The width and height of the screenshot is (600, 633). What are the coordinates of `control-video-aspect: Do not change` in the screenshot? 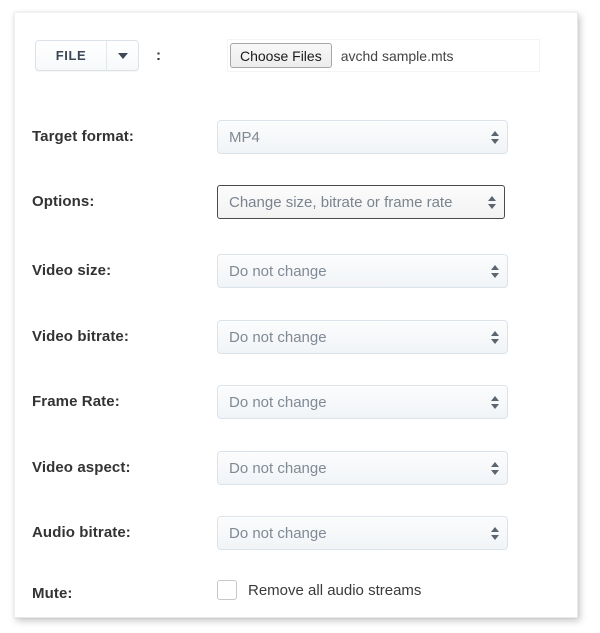 It's located at (362, 468).